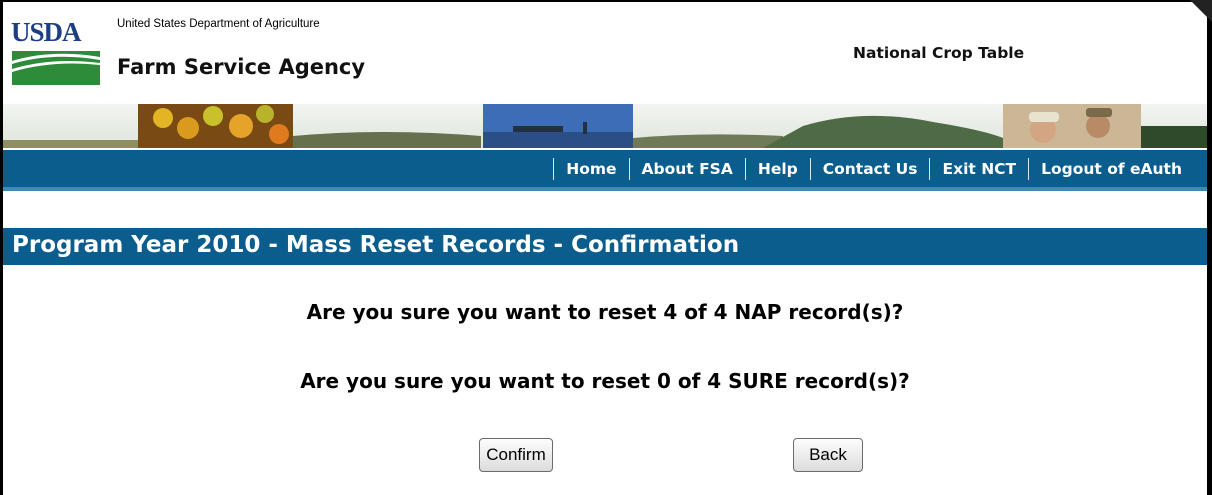 The height and width of the screenshot is (495, 1212). What do you see at coordinates (605, 189) in the screenshot?
I see `nav-underline` at bounding box center [605, 189].